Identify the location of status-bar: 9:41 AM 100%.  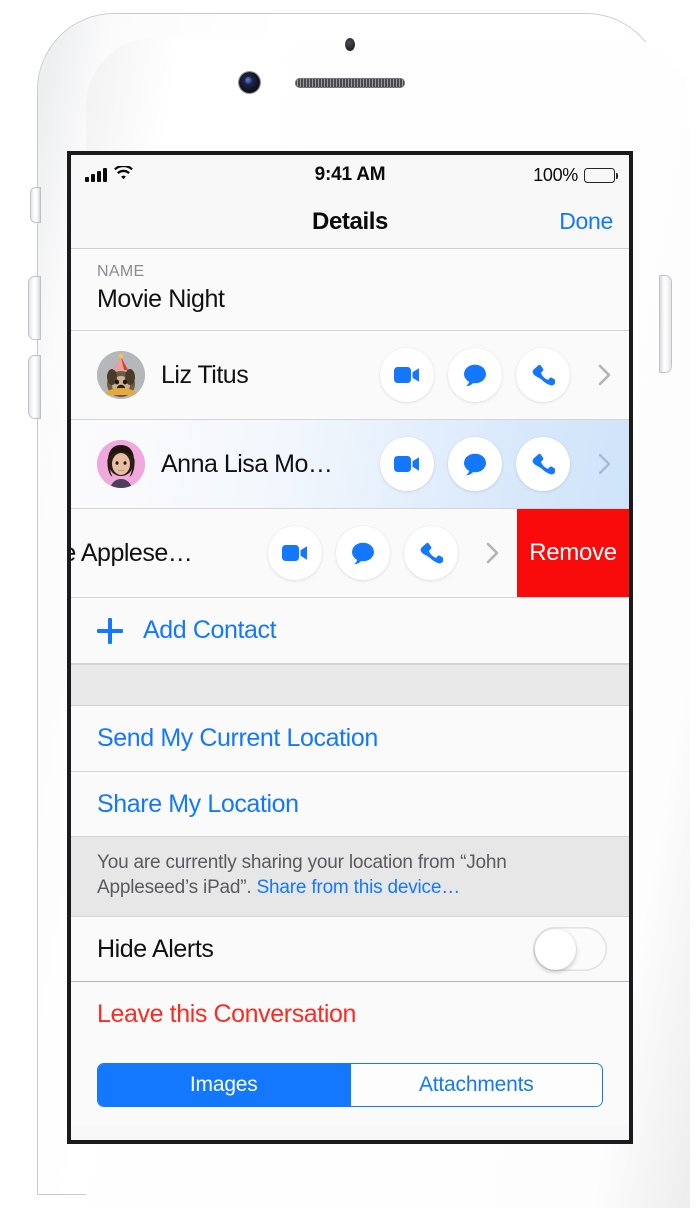
(350, 175).